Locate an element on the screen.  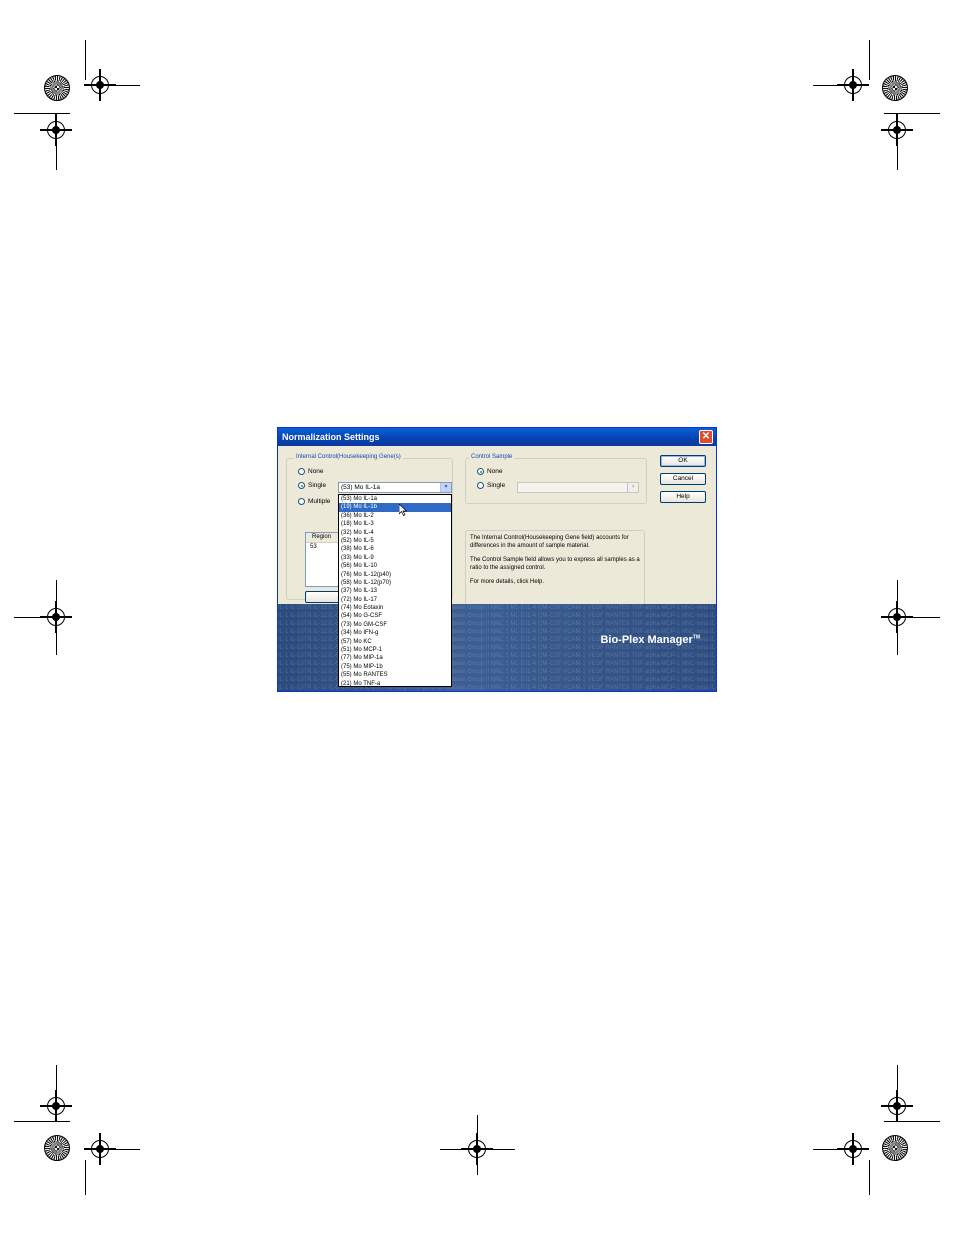
internal-control-label: Internal Control(Housekeeping Gene(s) is located at coordinates (348, 457).